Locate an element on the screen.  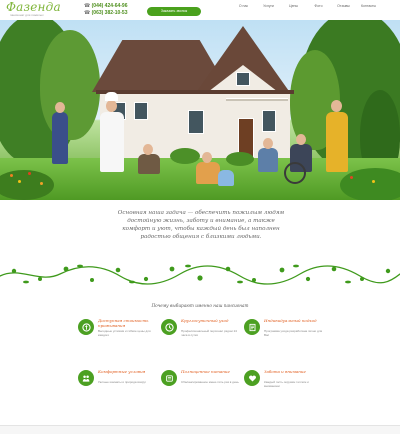
nav-item: Фото is located at coordinates (318, 6).